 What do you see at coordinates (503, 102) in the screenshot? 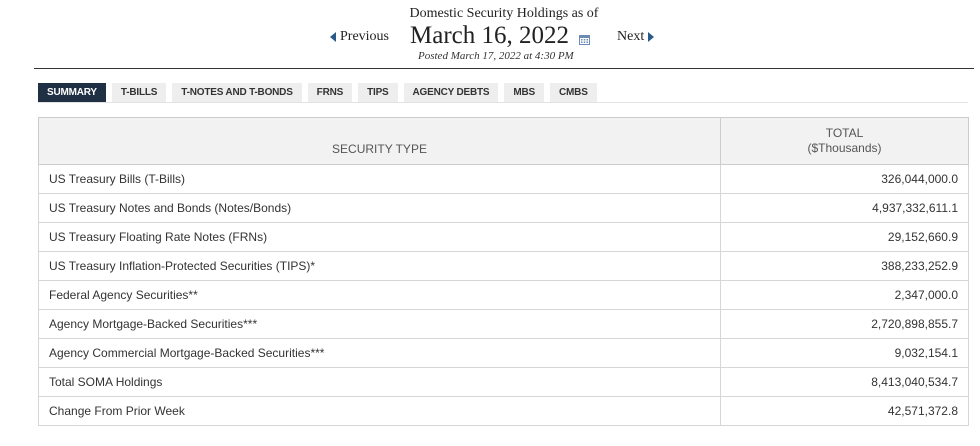
I see `tabs-divider` at bounding box center [503, 102].